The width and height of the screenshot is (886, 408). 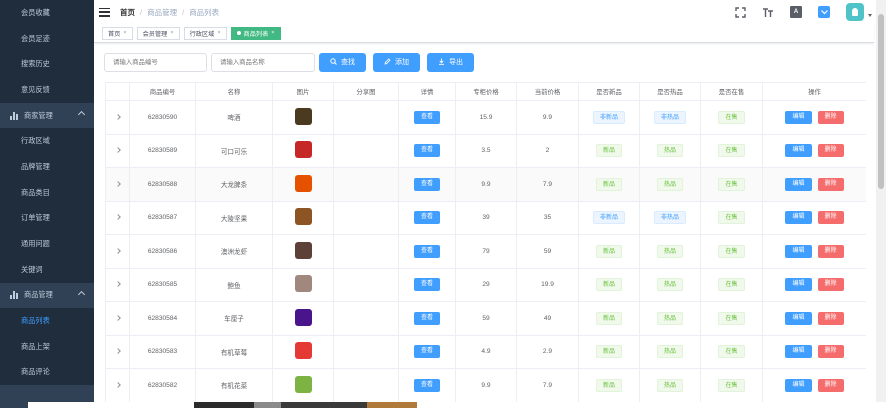 What do you see at coordinates (768, 12) in the screenshot?
I see `font-size-icon` at bounding box center [768, 12].